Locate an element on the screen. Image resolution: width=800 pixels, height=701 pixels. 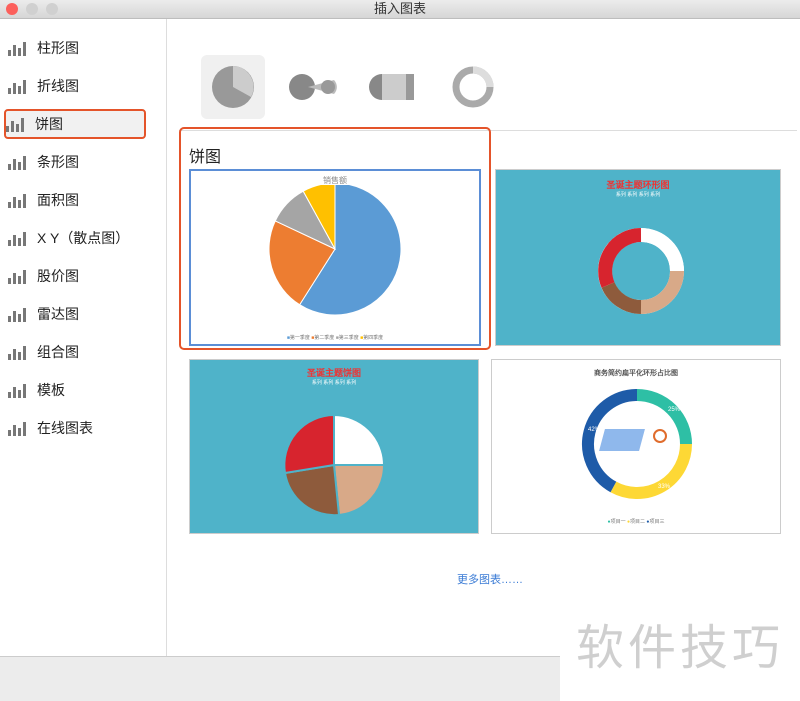
sidebar-item-8: 组合图 is located at coordinates (76, 352).